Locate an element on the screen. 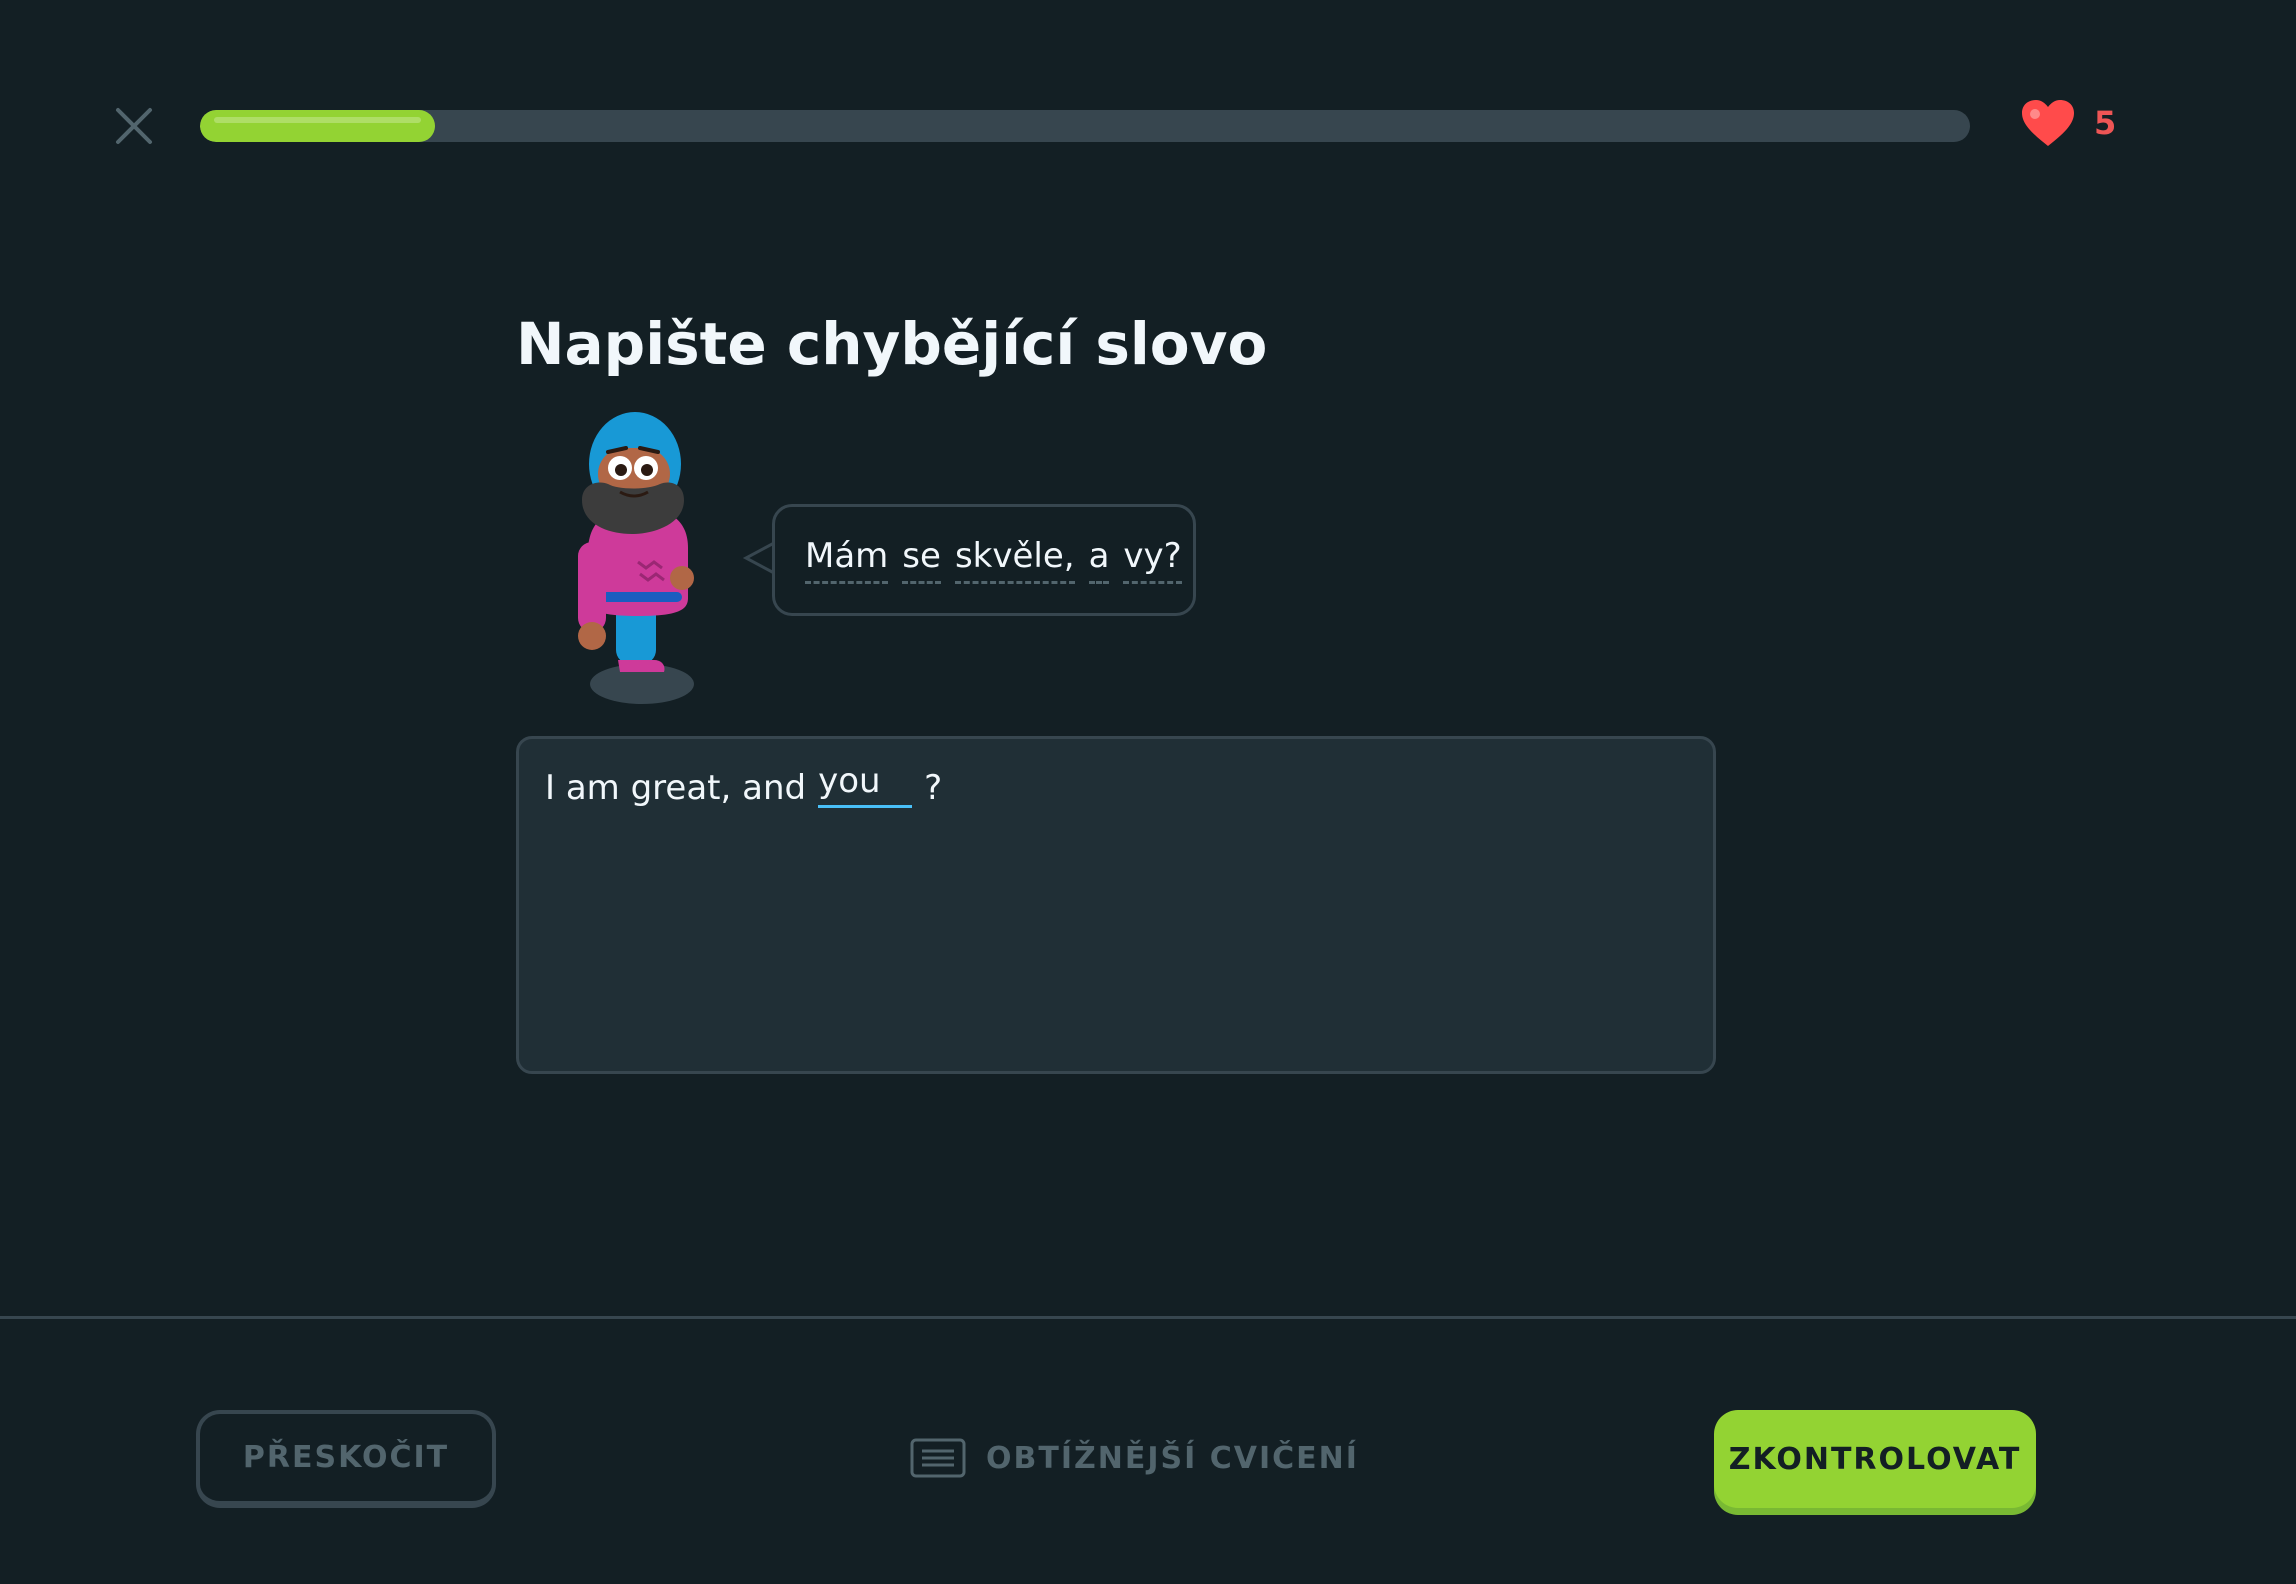  answer-prefix: I am great, and is located at coordinates (676, 788).